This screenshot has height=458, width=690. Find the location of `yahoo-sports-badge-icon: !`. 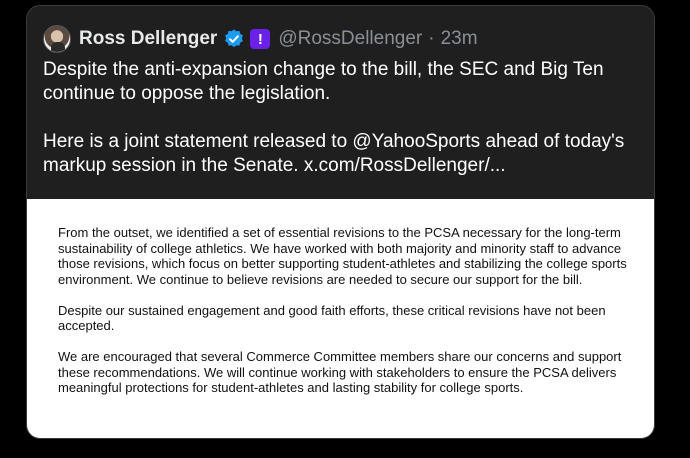

yahoo-sports-badge-icon: ! is located at coordinates (260, 39).